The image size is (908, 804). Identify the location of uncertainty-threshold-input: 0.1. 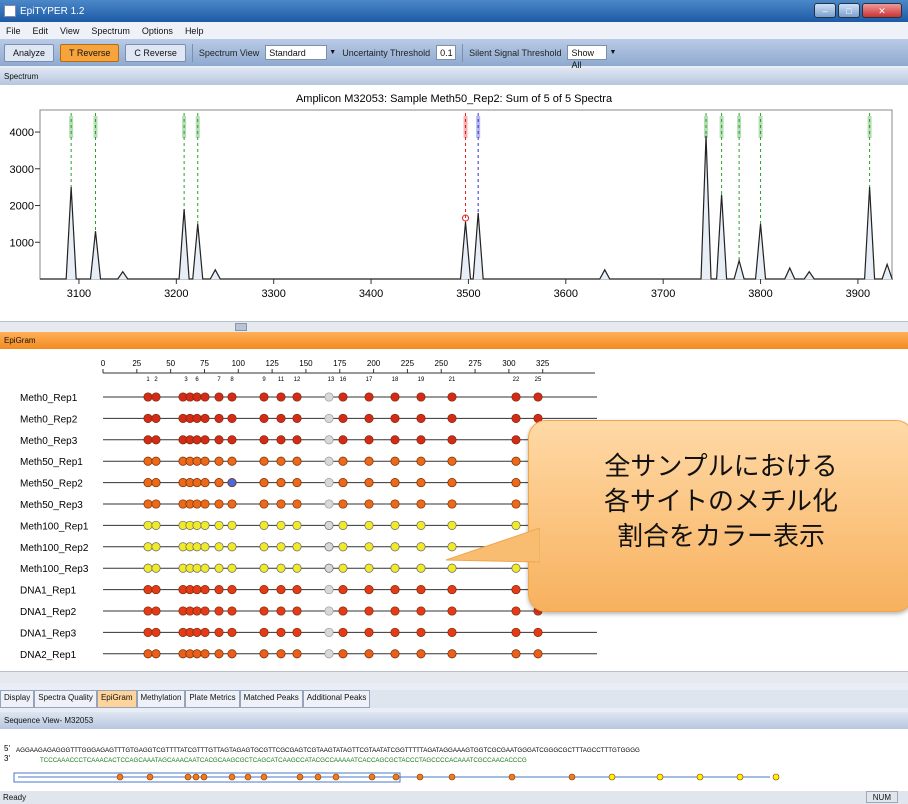
(446, 52).